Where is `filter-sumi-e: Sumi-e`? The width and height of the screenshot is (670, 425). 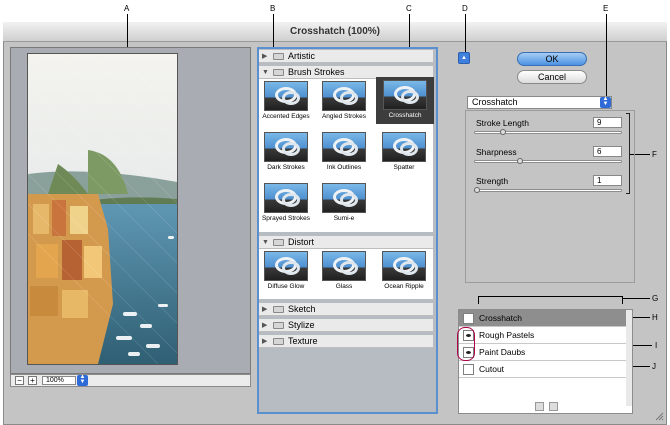 filter-sumi-e: Sumi-e is located at coordinates (344, 203).